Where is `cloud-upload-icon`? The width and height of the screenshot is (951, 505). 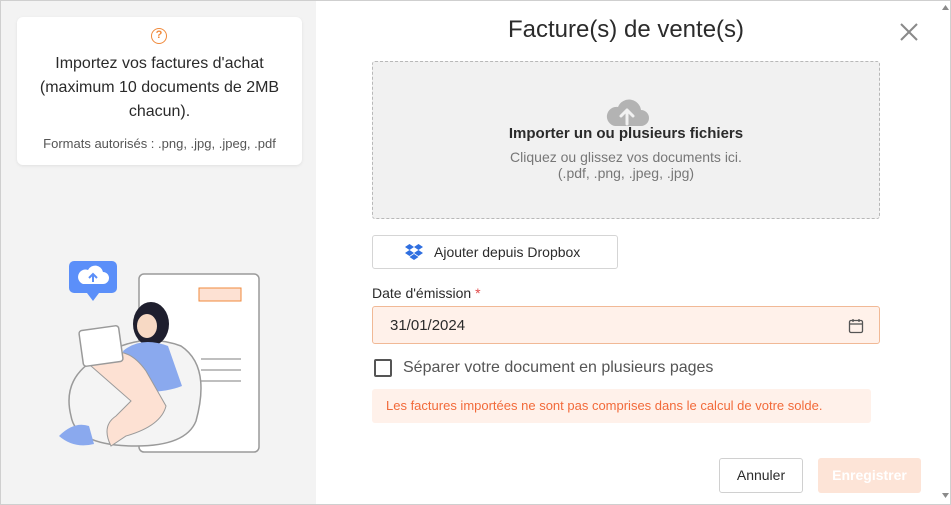
cloud-upload-icon is located at coordinates (627, 112).